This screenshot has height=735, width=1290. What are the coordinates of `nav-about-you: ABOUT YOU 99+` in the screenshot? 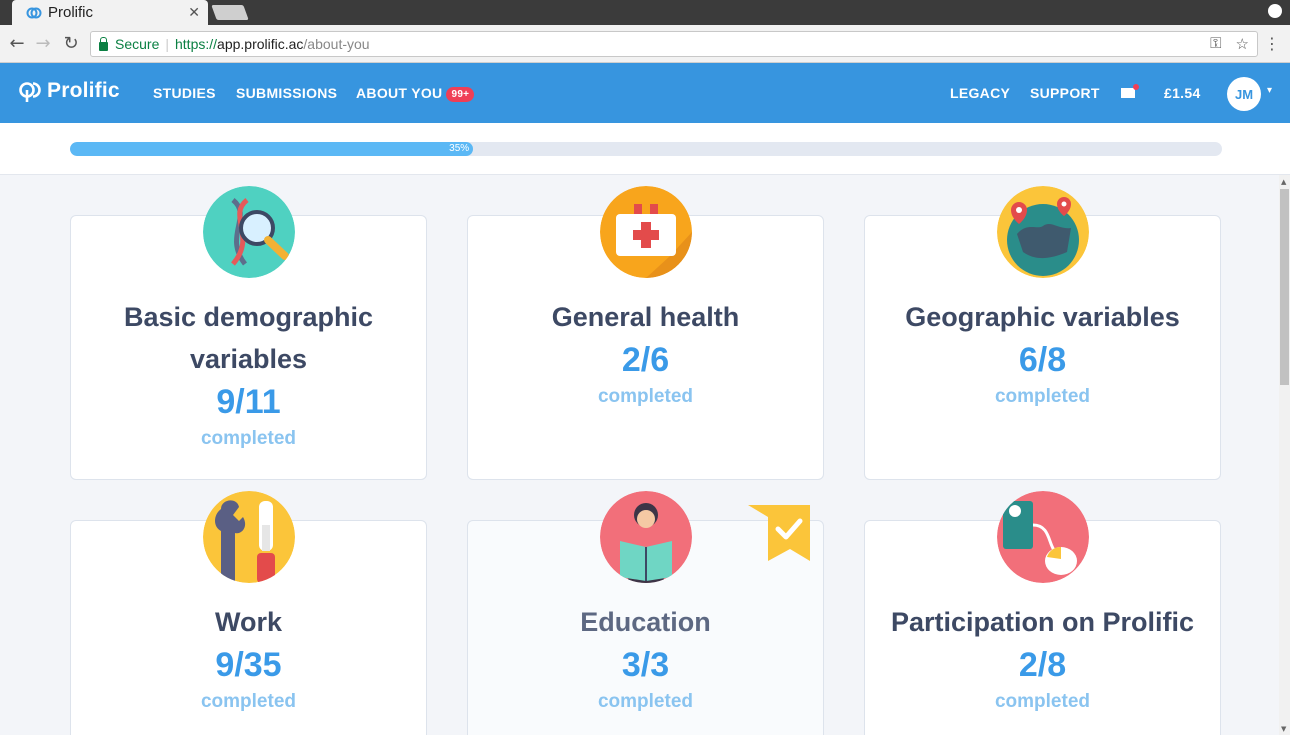 It's located at (415, 94).